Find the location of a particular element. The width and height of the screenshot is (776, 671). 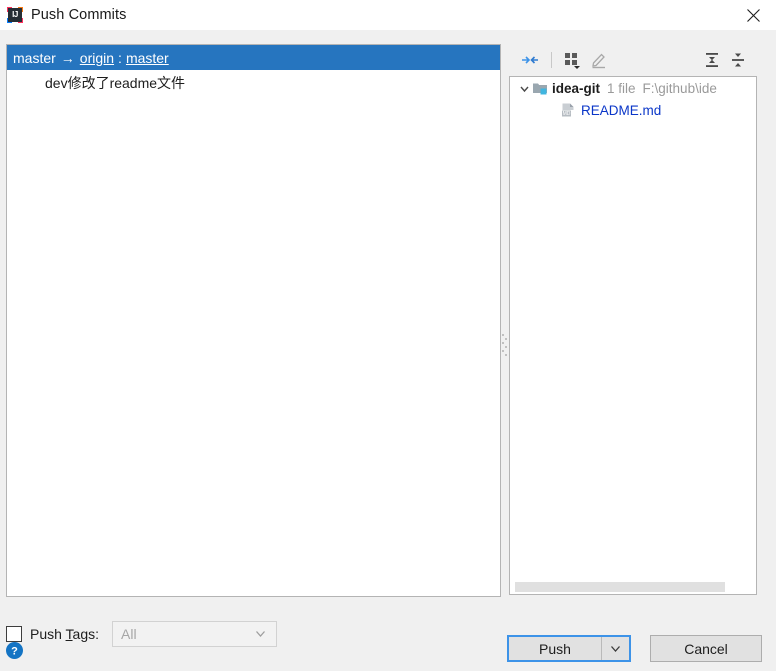

expand-all-icon is located at coordinates (712, 60).